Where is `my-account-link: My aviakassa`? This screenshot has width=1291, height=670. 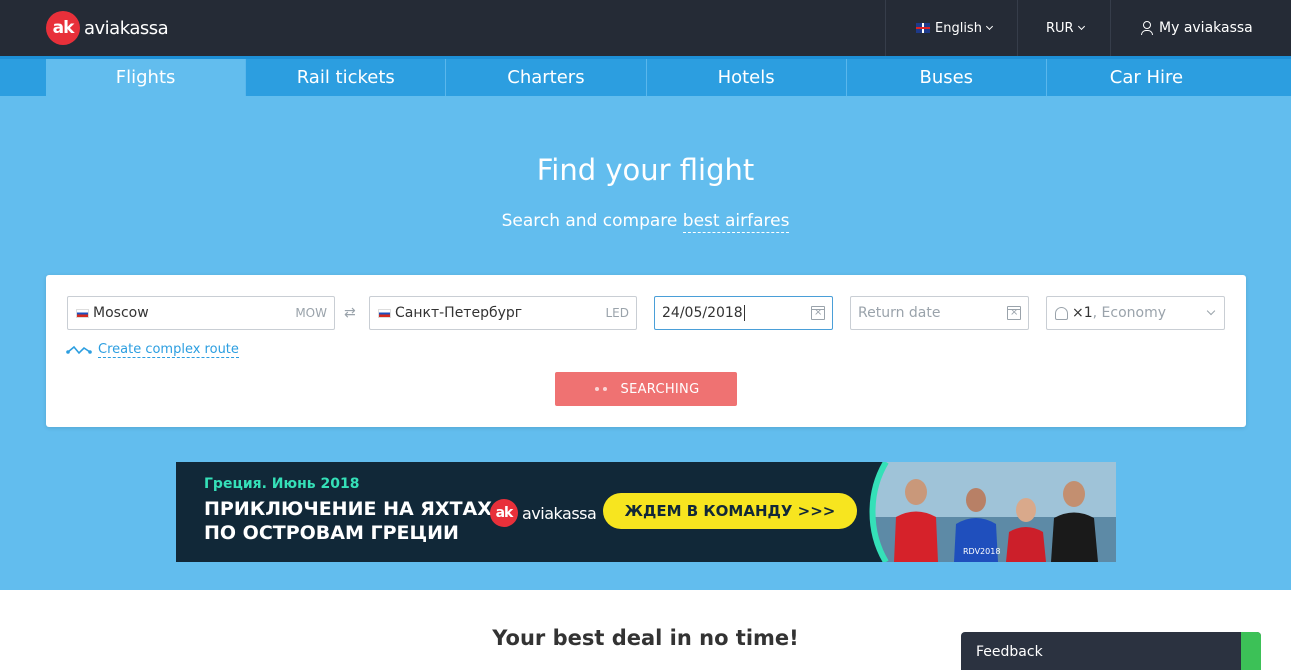 my-account-link: My aviakassa is located at coordinates (1197, 28).